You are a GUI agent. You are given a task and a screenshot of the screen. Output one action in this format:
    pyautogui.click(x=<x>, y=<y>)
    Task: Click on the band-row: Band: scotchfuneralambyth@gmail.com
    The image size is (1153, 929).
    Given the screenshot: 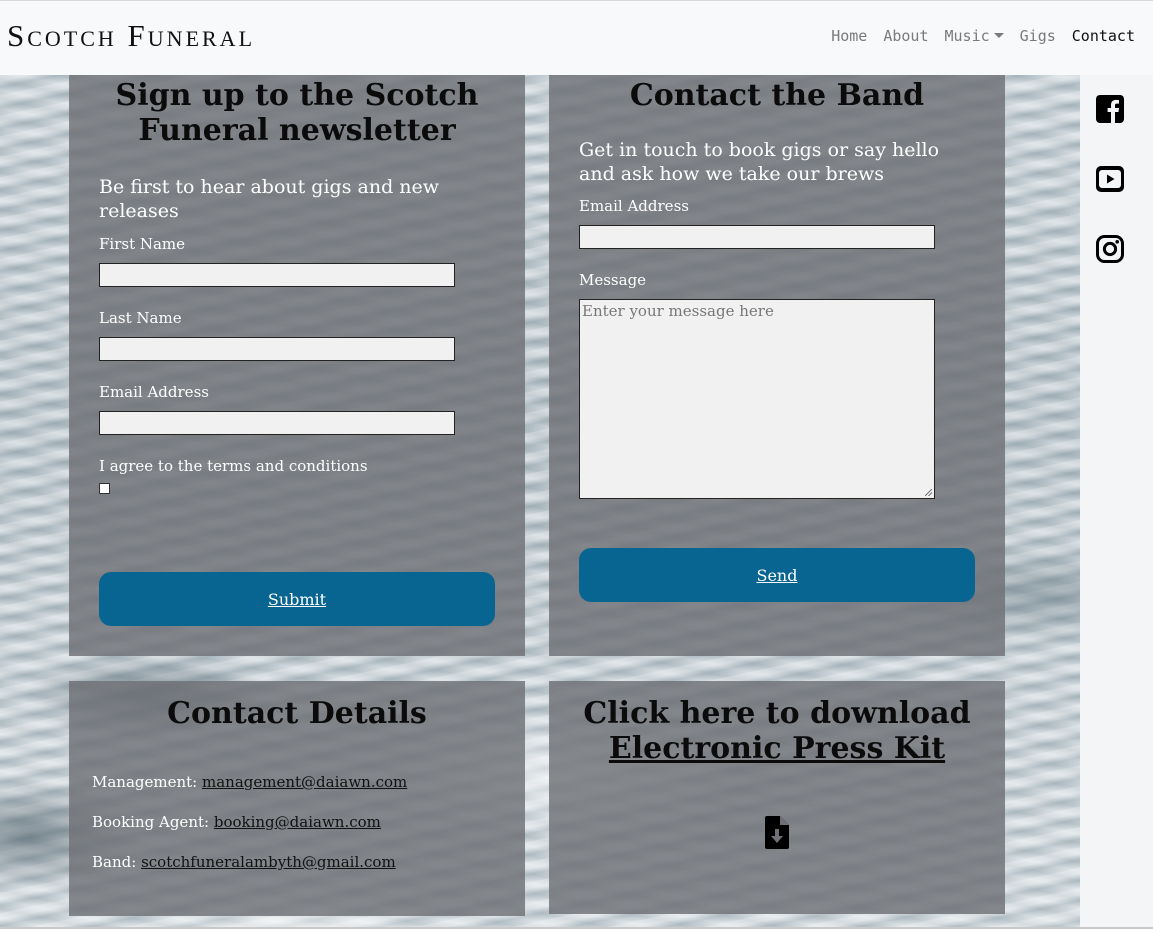 What is the action you would take?
    pyautogui.click(x=244, y=862)
    